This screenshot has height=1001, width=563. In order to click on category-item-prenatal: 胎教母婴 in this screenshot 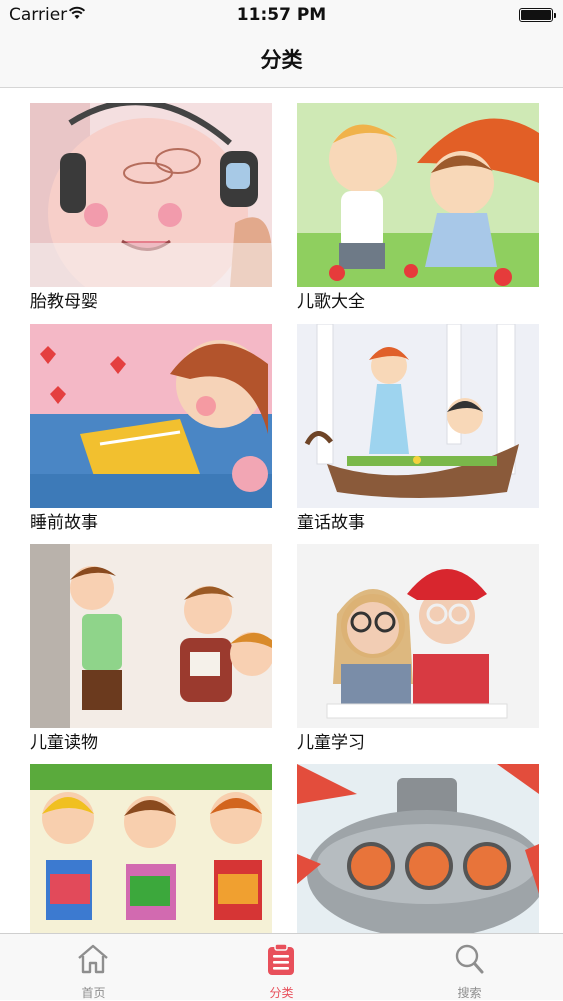, I will do `click(151, 208)`.